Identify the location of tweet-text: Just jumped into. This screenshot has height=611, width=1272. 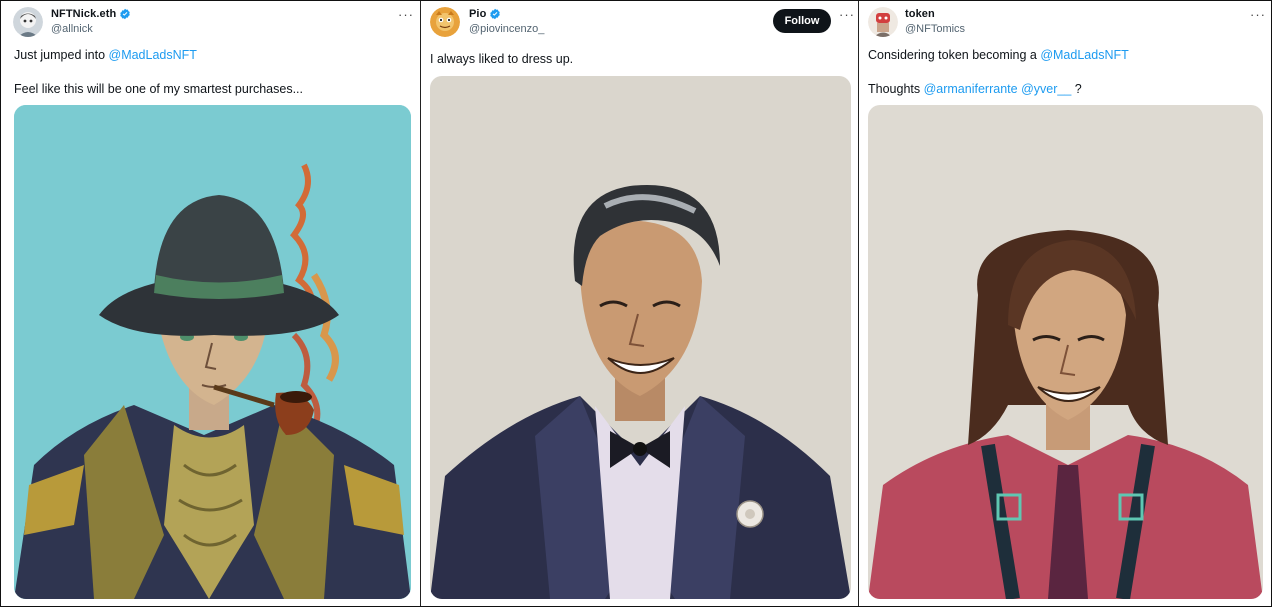
(61, 55).